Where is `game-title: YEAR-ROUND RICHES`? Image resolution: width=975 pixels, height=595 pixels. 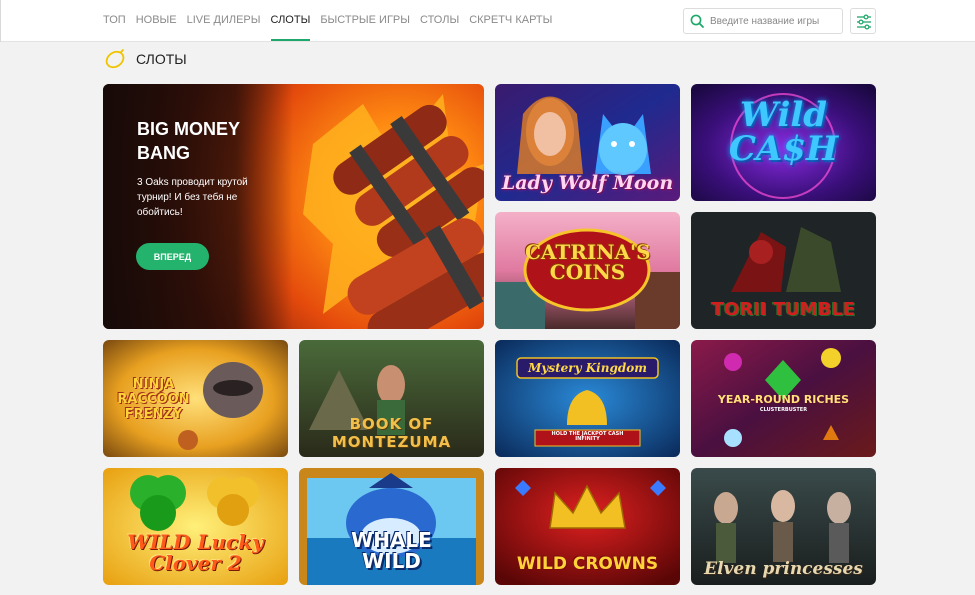 game-title: YEAR-ROUND RICHES is located at coordinates (783, 399).